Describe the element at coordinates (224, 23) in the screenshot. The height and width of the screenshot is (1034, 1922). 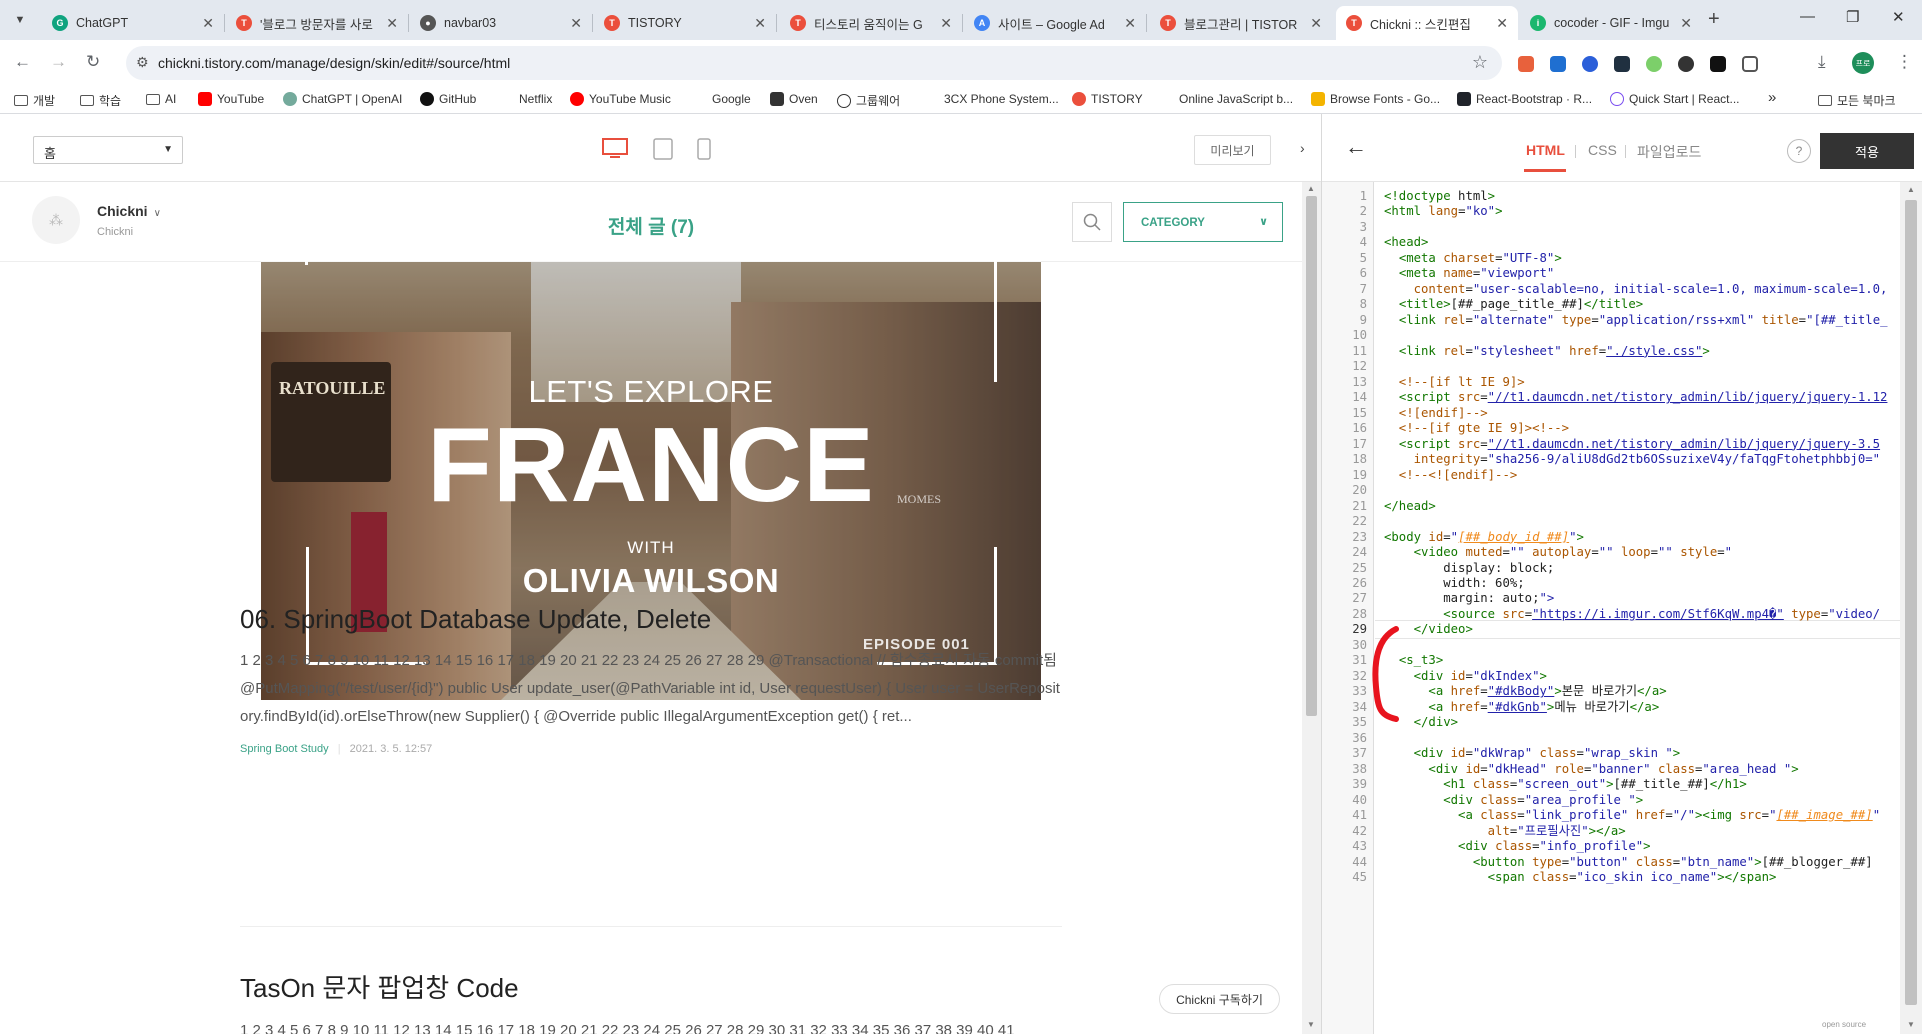
I see `tab-separator` at that location.